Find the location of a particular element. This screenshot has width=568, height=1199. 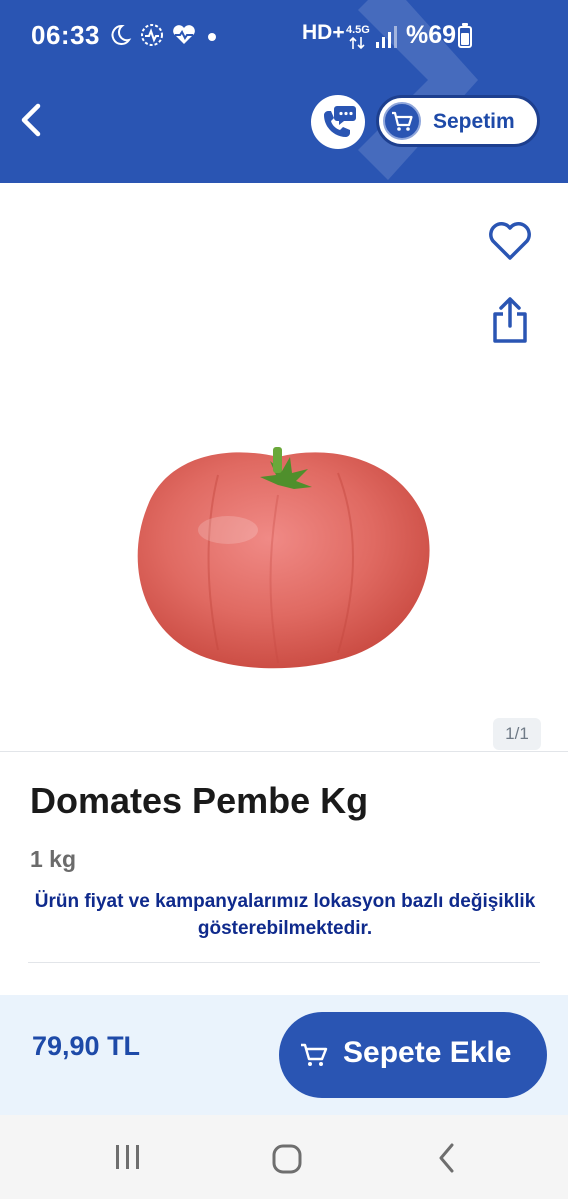

cart-button-label: Sepetim is located at coordinates (474, 121).